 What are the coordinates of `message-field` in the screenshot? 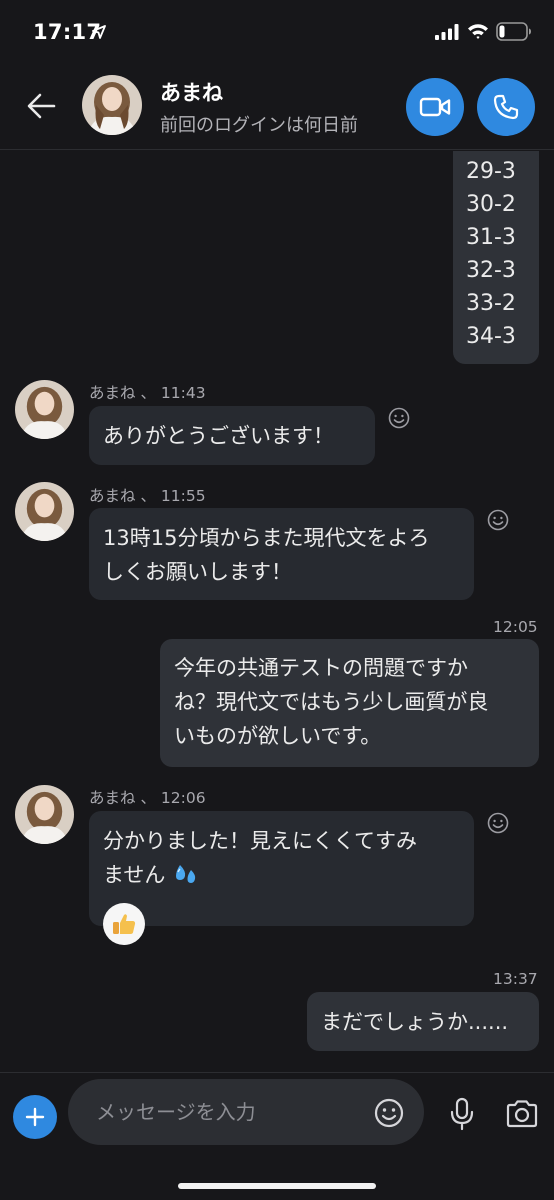 It's located at (246, 1112).